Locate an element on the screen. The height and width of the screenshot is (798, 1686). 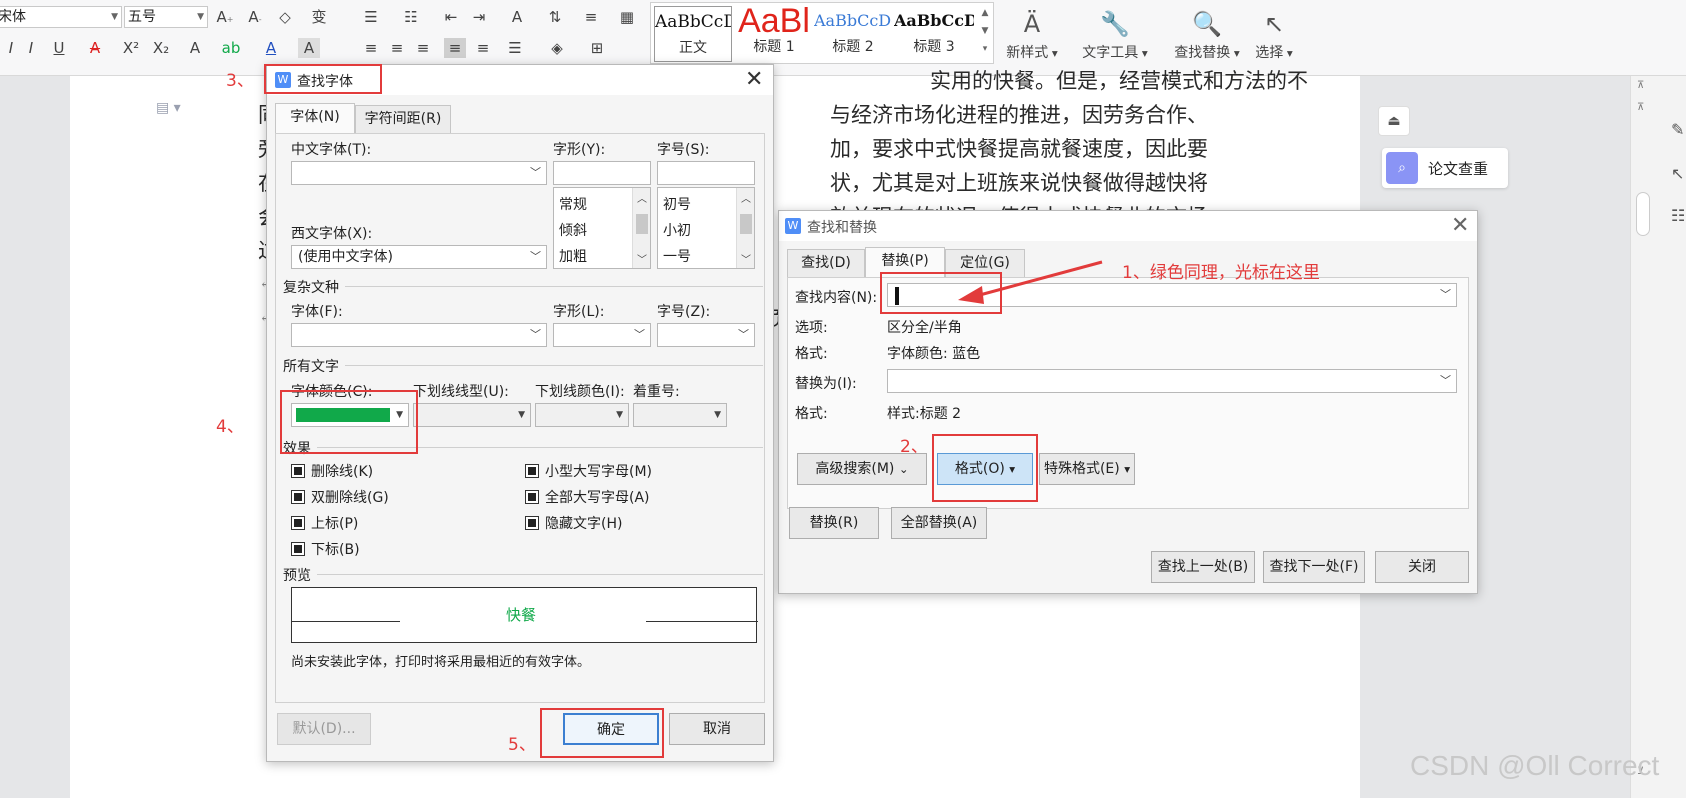
emphasis-select: ▼ is located at coordinates (680, 415).